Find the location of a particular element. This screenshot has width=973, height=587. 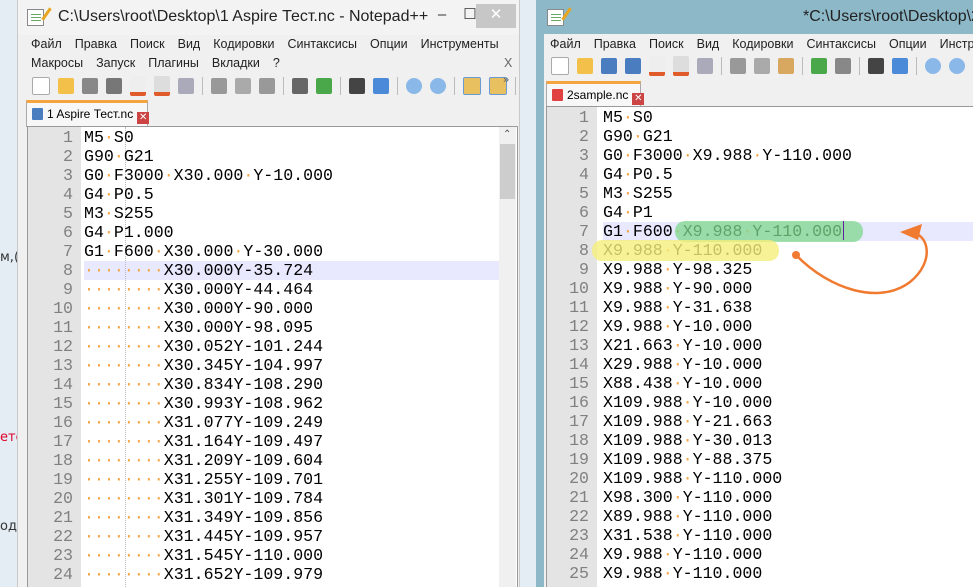

toolbar-overflow-button: » is located at coordinates (506, 80).